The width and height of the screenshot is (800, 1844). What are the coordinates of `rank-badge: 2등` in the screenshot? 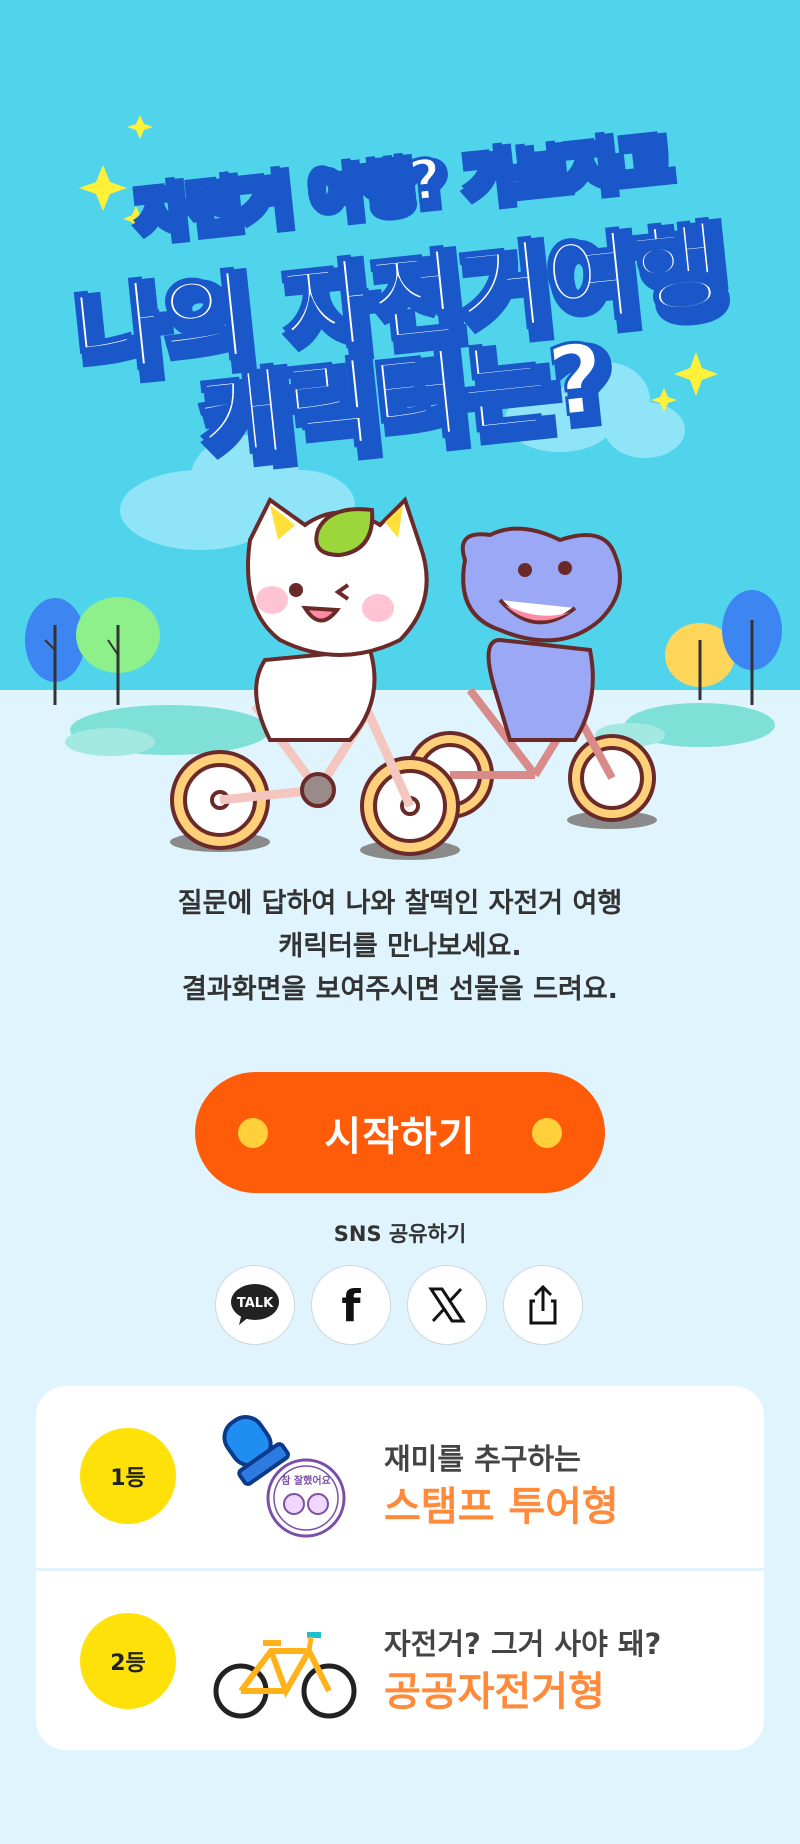 It's located at (128, 1661).